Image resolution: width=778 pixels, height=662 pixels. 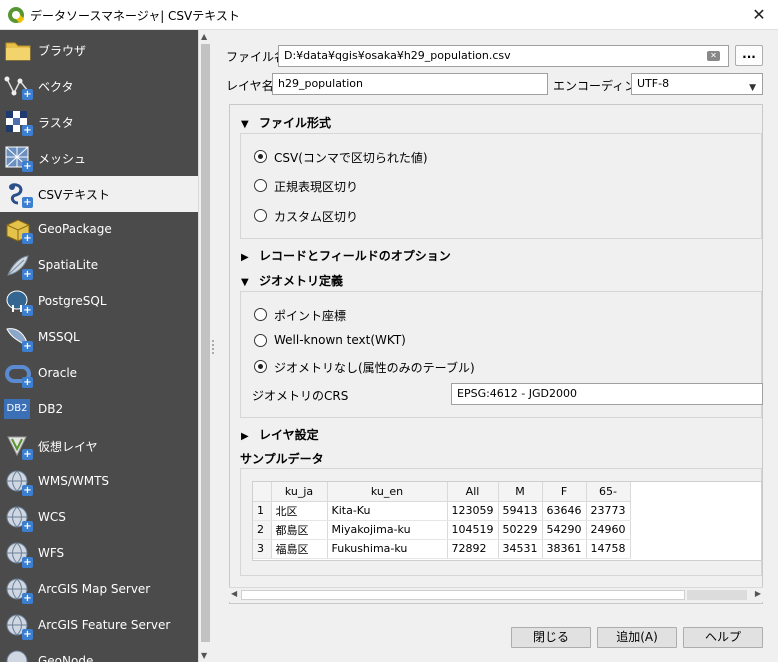 What do you see at coordinates (397, 55) in the screenshot?
I see `file-path-value: D:¥data¥qgis¥osaka¥h29_population.csv` at bounding box center [397, 55].